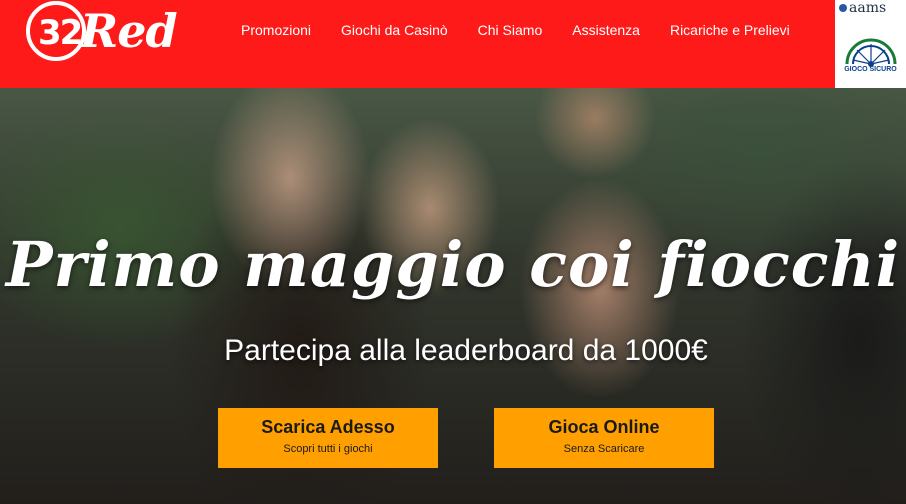 This screenshot has width=906, height=504. What do you see at coordinates (394, 30) in the screenshot?
I see `nav-item-giochi: Giochi da Casinò` at bounding box center [394, 30].